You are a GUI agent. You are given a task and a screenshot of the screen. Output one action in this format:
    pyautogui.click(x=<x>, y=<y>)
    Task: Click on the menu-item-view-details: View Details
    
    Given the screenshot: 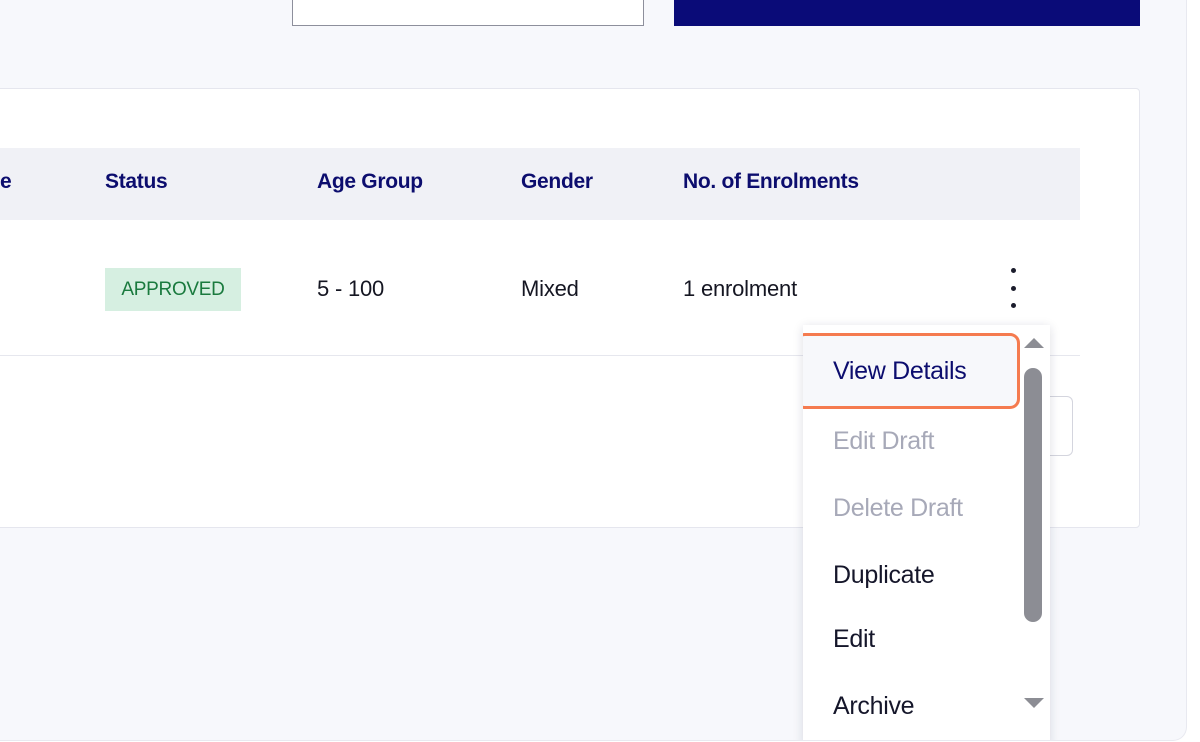 What is the action you would take?
    pyautogui.click(x=911, y=371)
    